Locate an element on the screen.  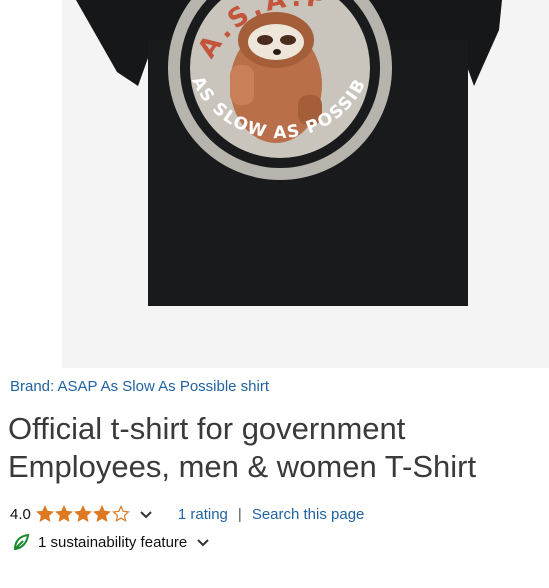
rating-row: 4.0 1 rating | Search this page is located at coordinates (187, 514).